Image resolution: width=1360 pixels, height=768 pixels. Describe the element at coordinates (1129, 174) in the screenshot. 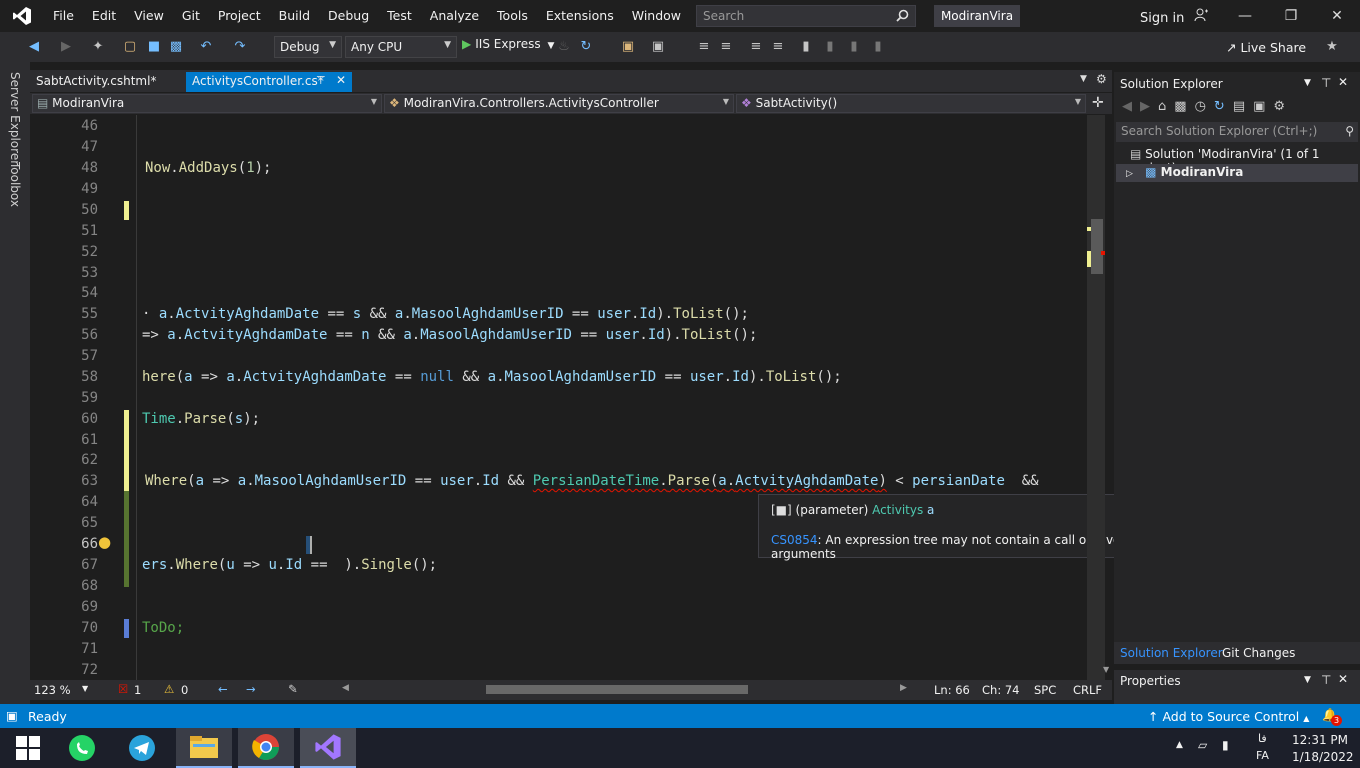

I see `expand-arrow-icon: ▷` at that location.